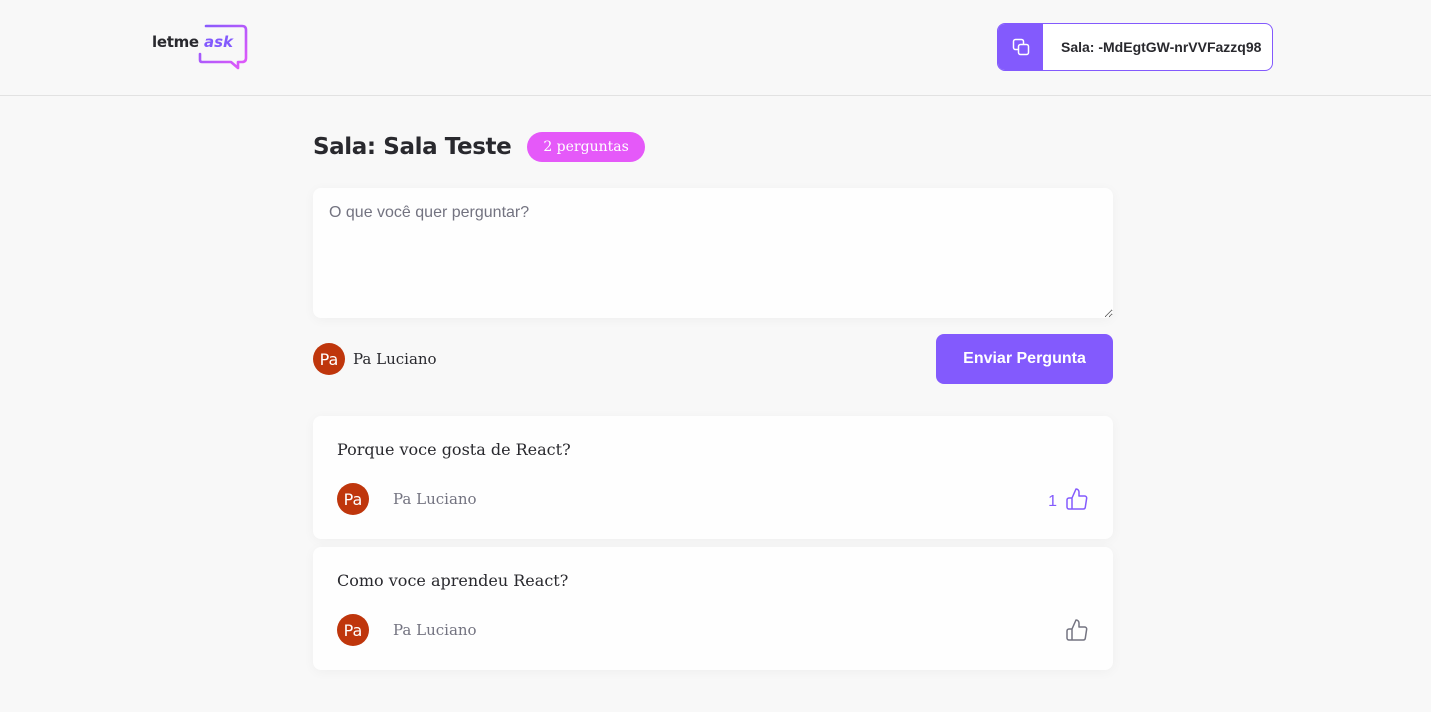 Image resolution: width=1431 pixels, height=712 pixels. Describe the element at coordinates (175, 42) in the screenshot. I see `logo-text-letme: letme` at that location.